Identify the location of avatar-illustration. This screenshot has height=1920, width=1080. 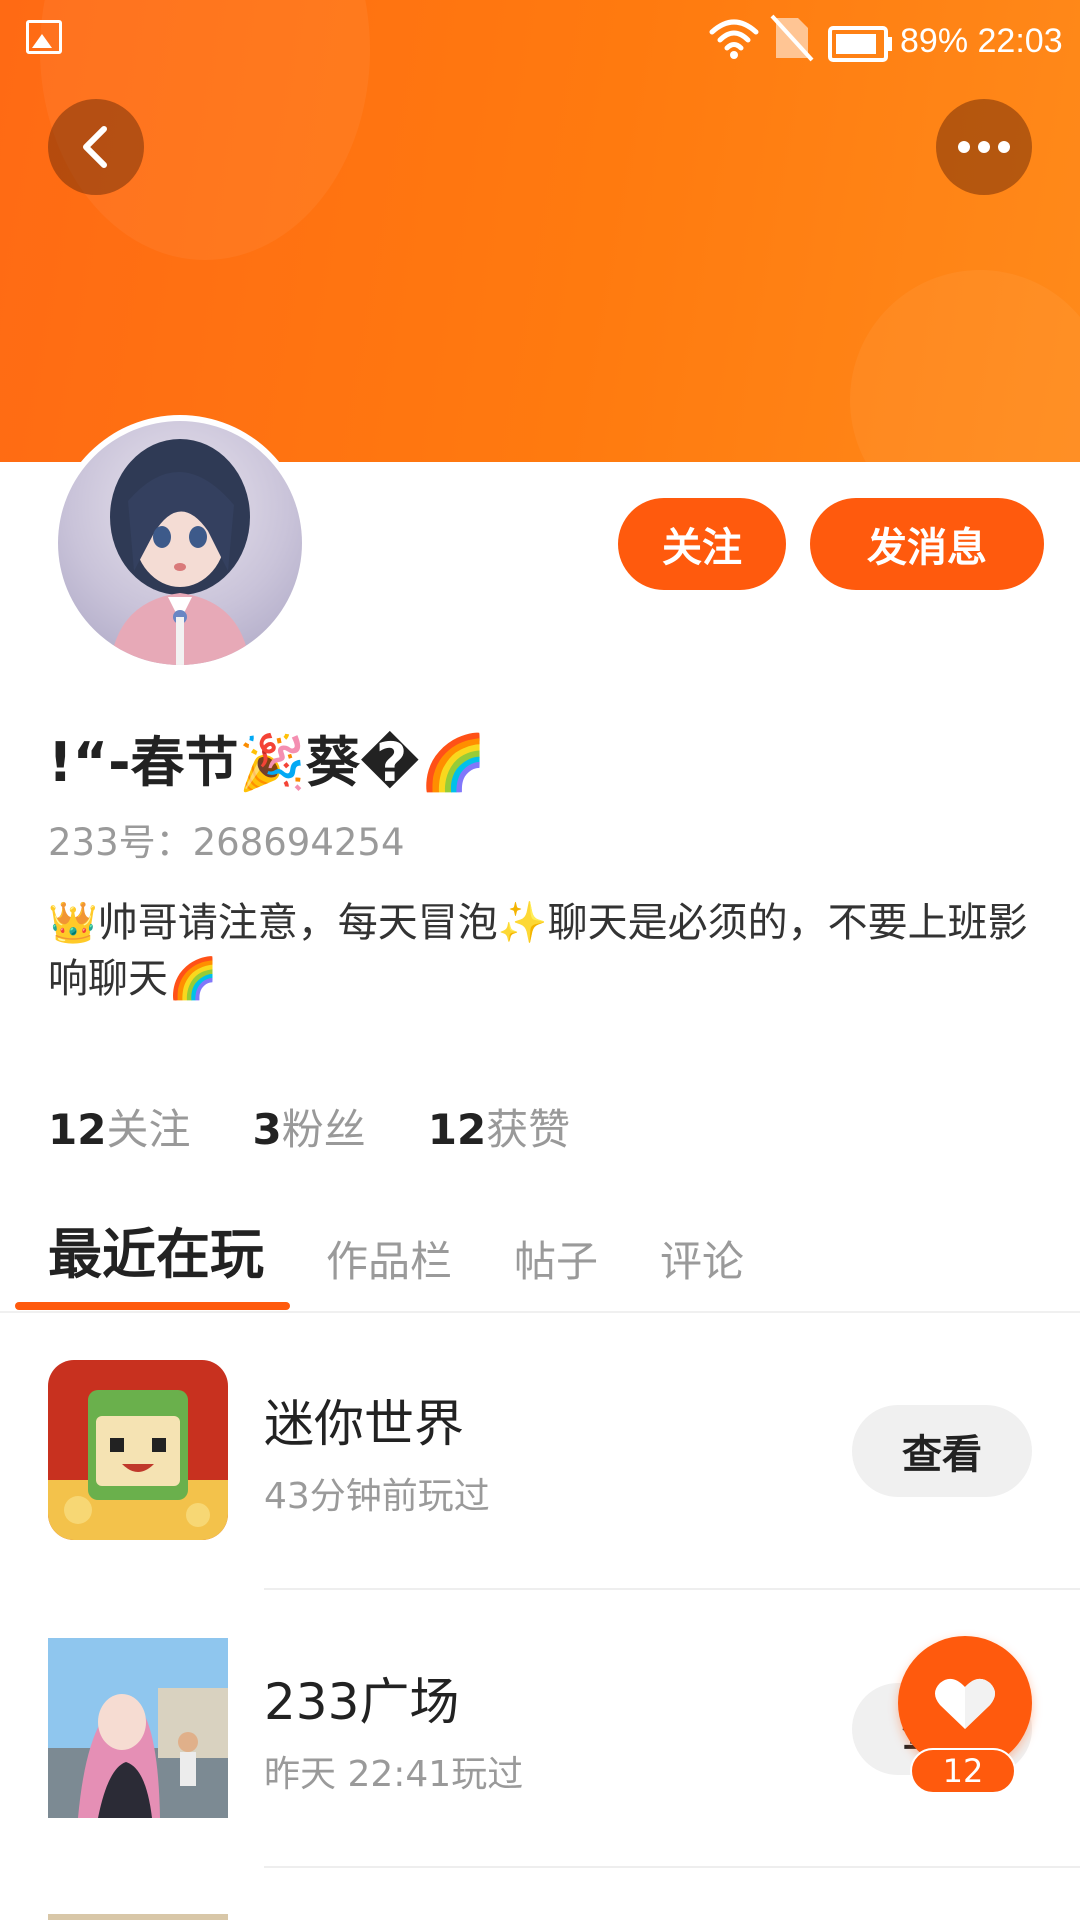
(180, 552).